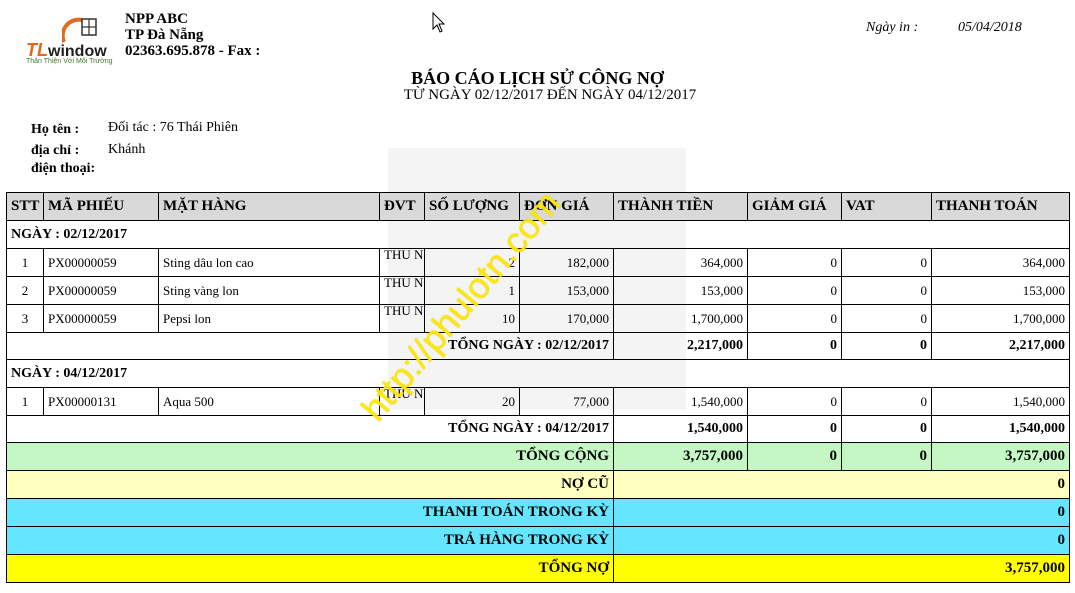  What do you see at coordinates (269, 262) in the screenshot?
I see `row-item-name: Sting dâu lon cao` at bounding box center [269, 262].